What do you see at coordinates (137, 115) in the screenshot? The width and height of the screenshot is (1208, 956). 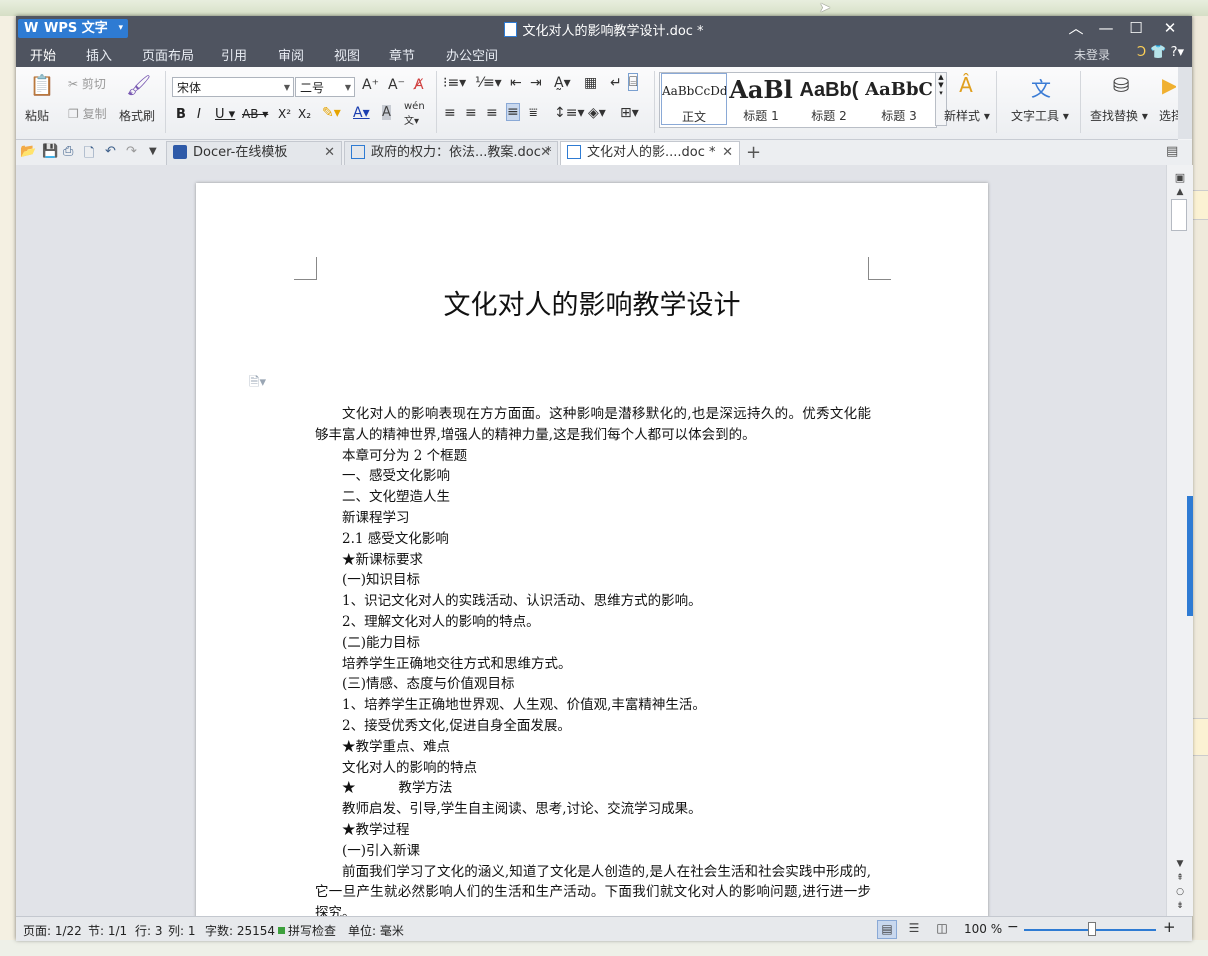 I see `format-painter-button: 格式刷` at bounding box center [137, 115].